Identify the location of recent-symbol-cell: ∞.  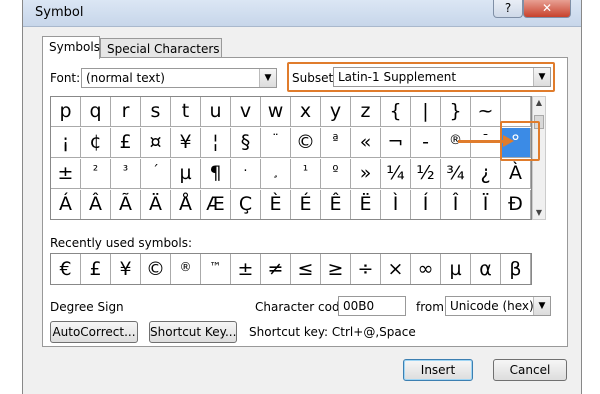
(426, 269).